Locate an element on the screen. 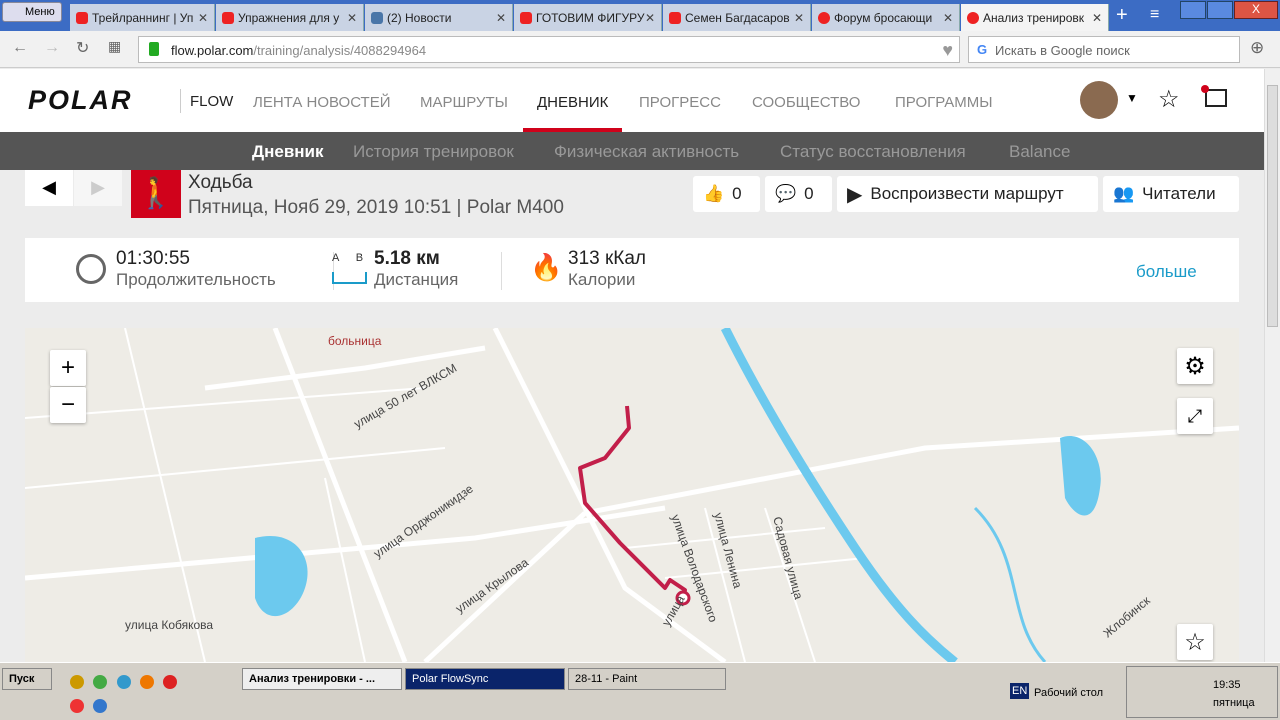 The image size is (1280, 720). map-label: улица Кобякова is located at coordinates (169, 625).